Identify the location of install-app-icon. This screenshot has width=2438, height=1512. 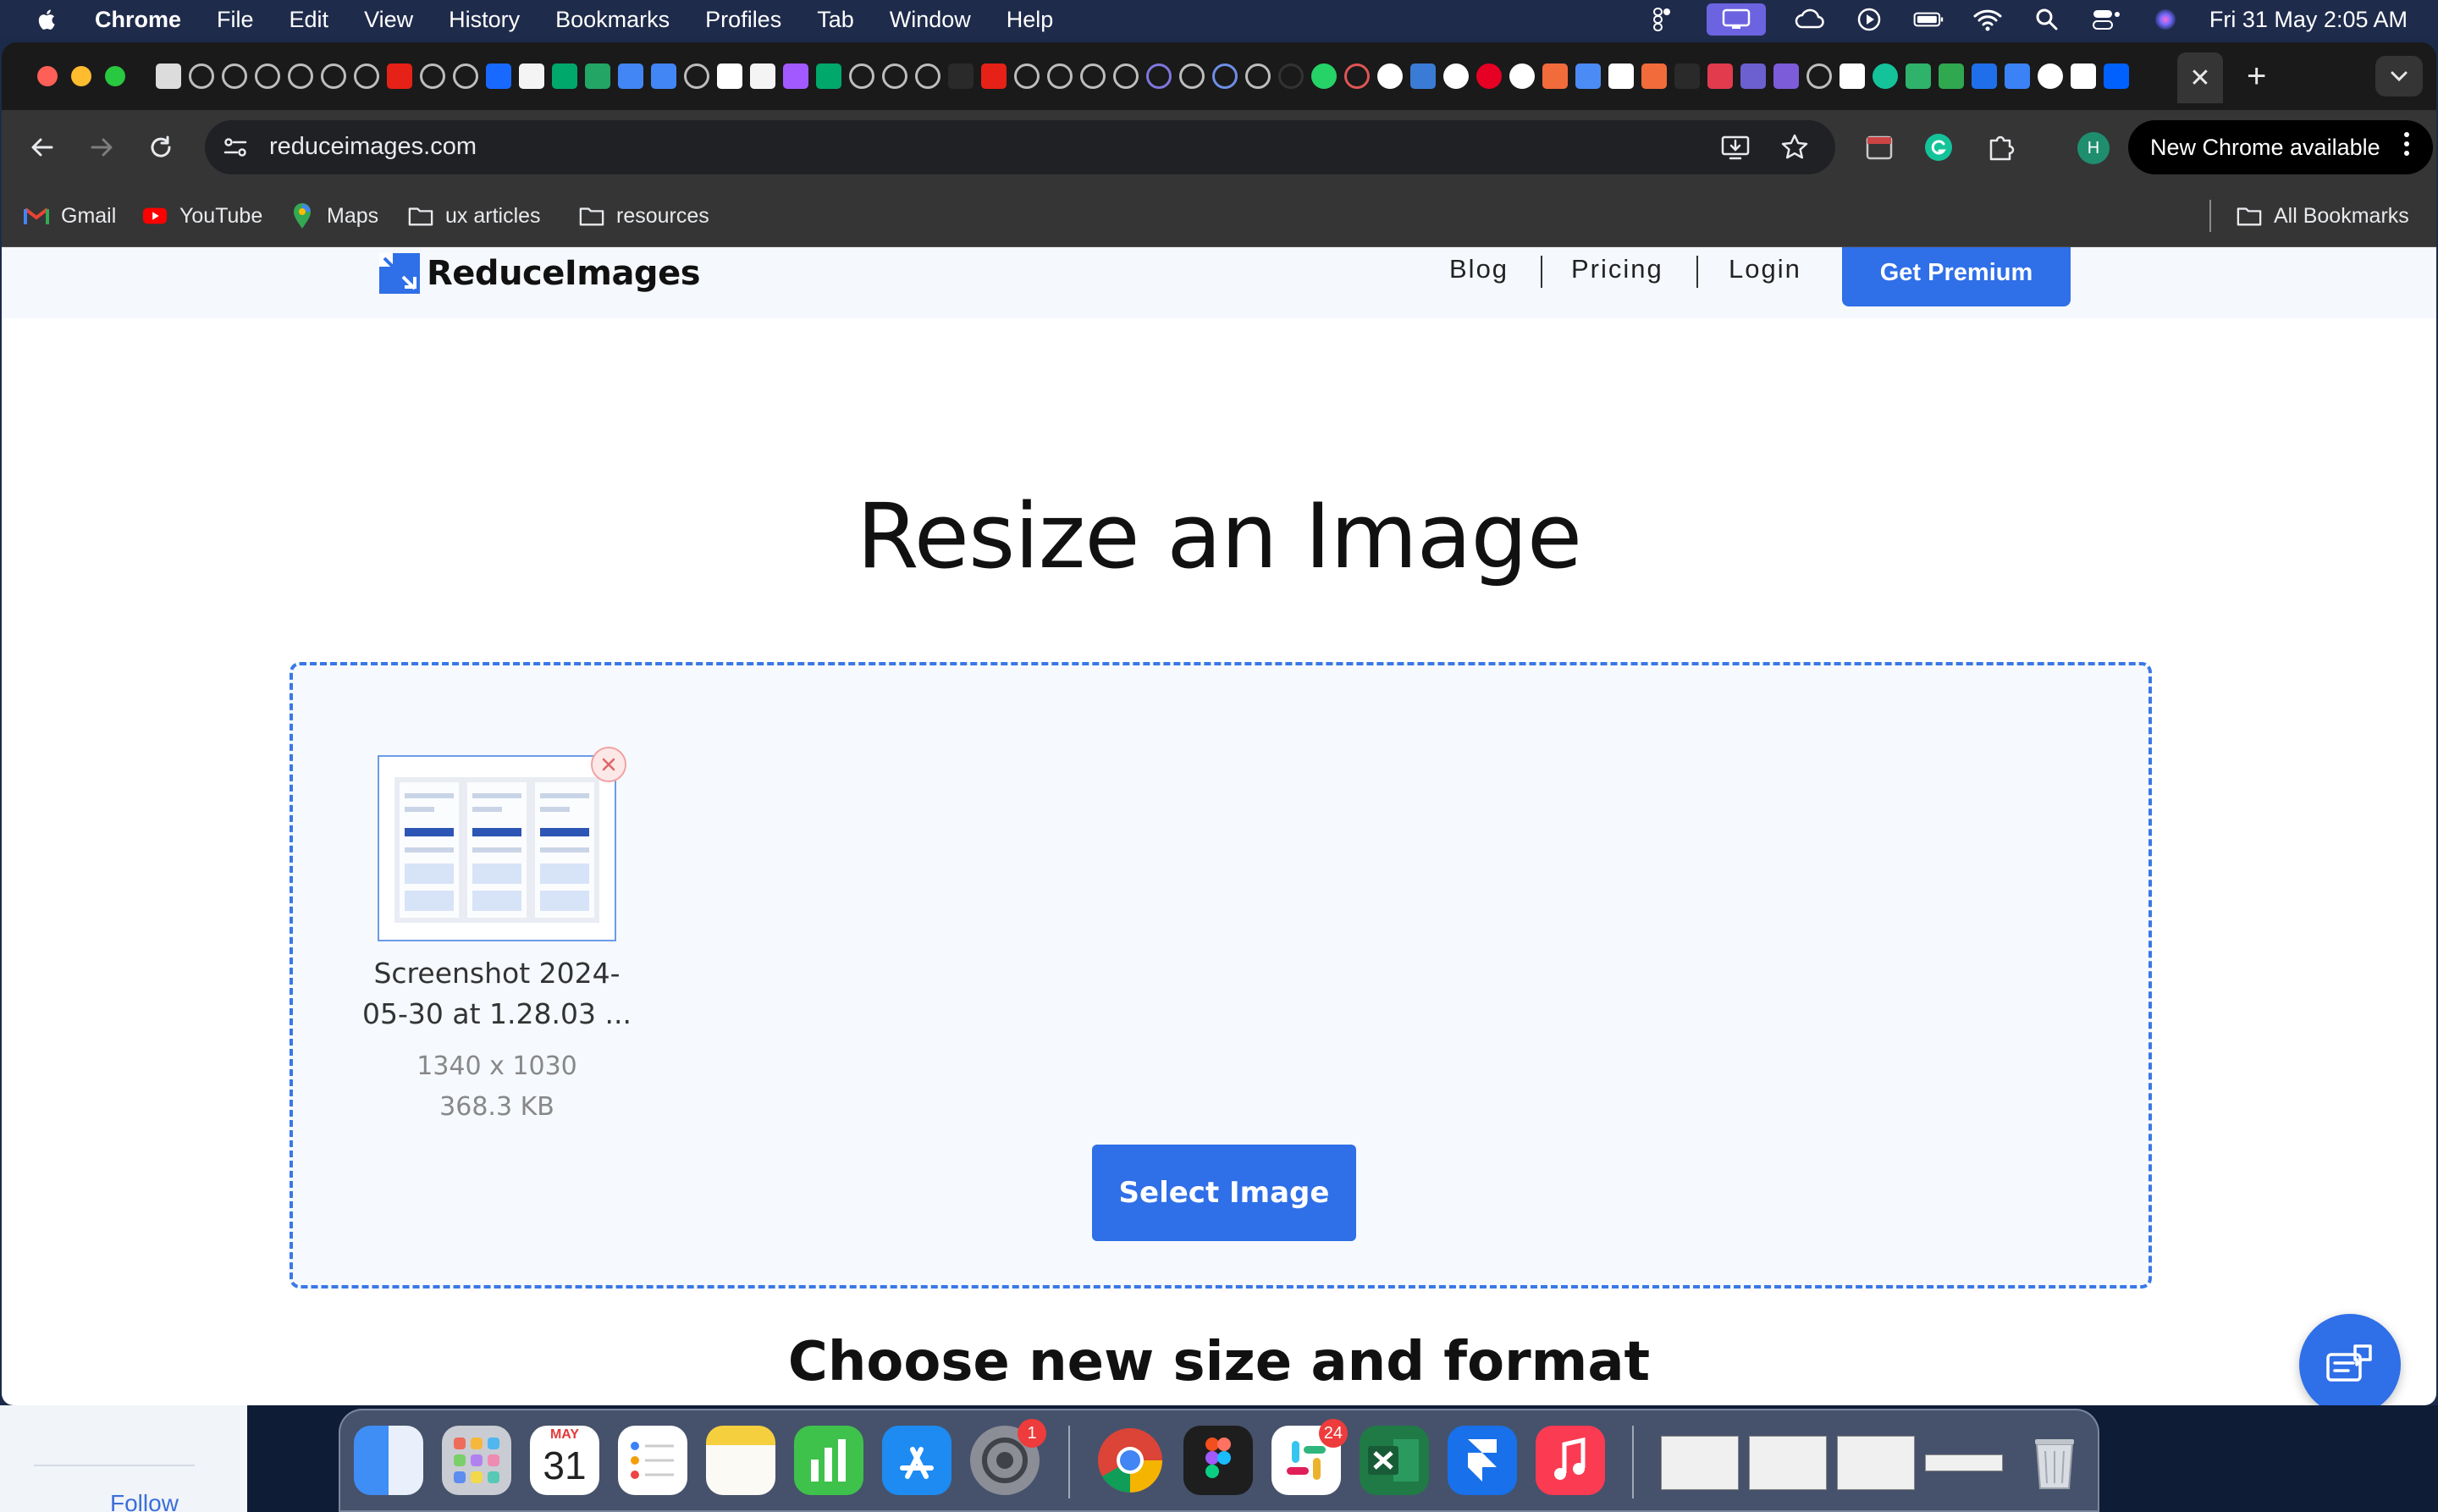
(1735, 147).